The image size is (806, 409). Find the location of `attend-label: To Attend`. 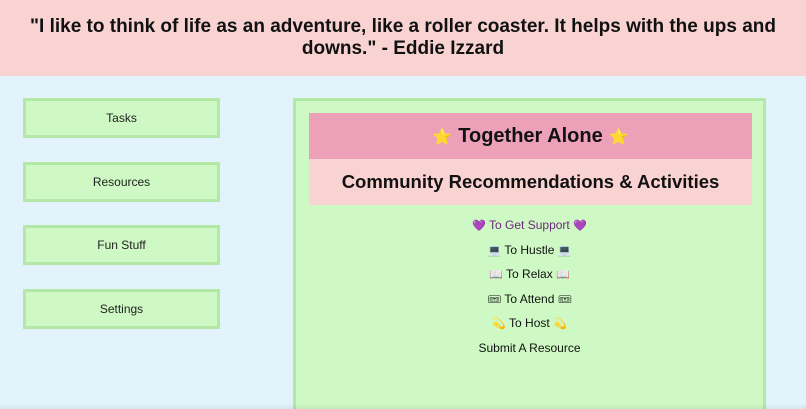

attend-label: To Attend is located at coordinates (529, 298).